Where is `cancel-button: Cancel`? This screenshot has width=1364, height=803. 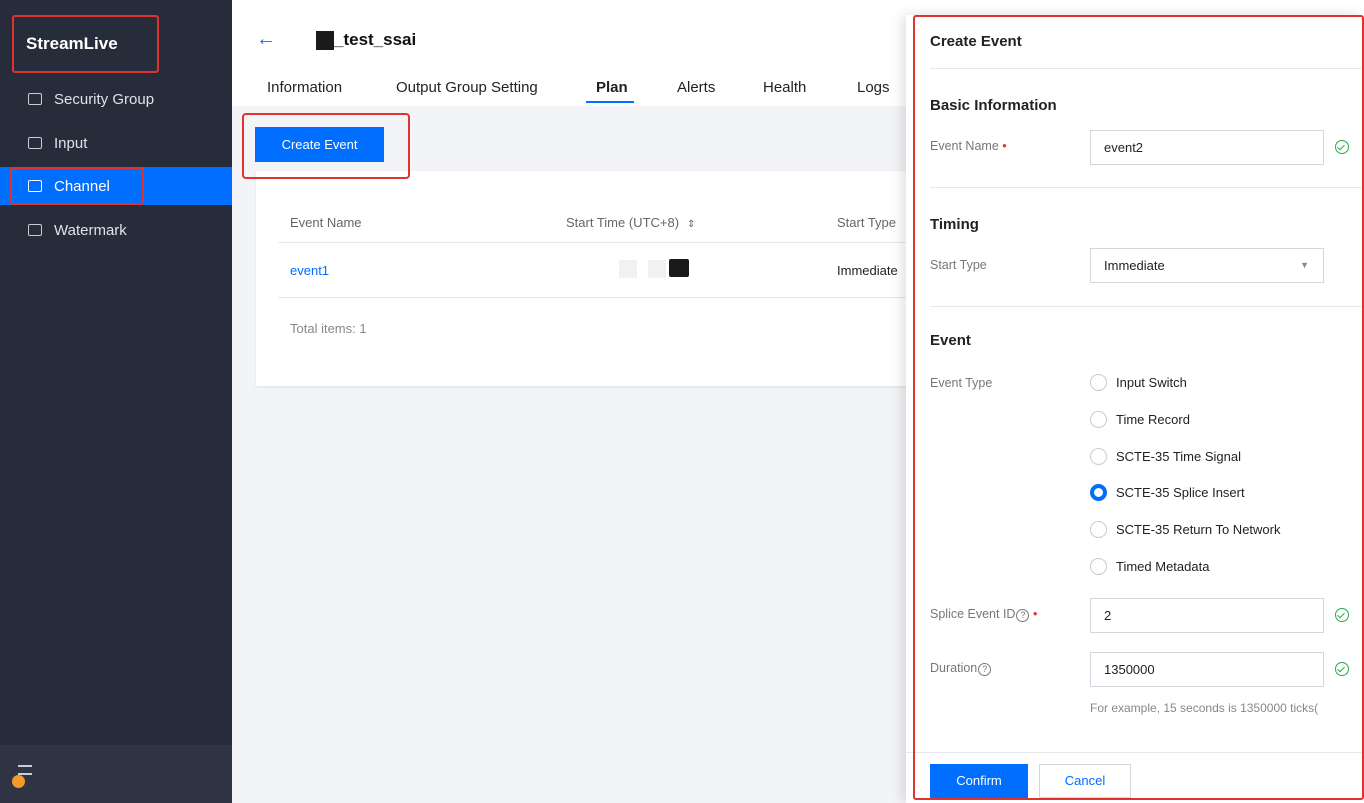
cancel-button: Cancel is located at coordinates (1085, 781).